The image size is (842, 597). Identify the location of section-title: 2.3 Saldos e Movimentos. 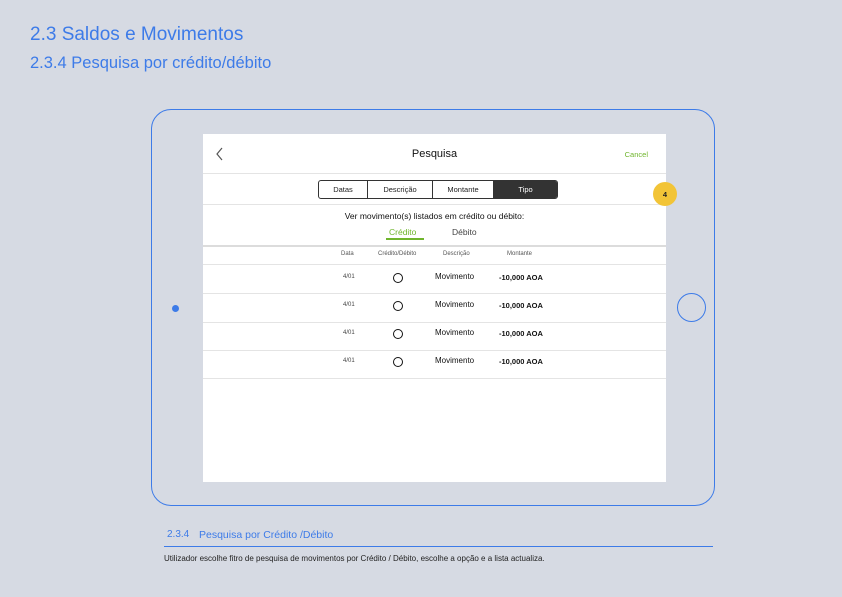
(137, 34).